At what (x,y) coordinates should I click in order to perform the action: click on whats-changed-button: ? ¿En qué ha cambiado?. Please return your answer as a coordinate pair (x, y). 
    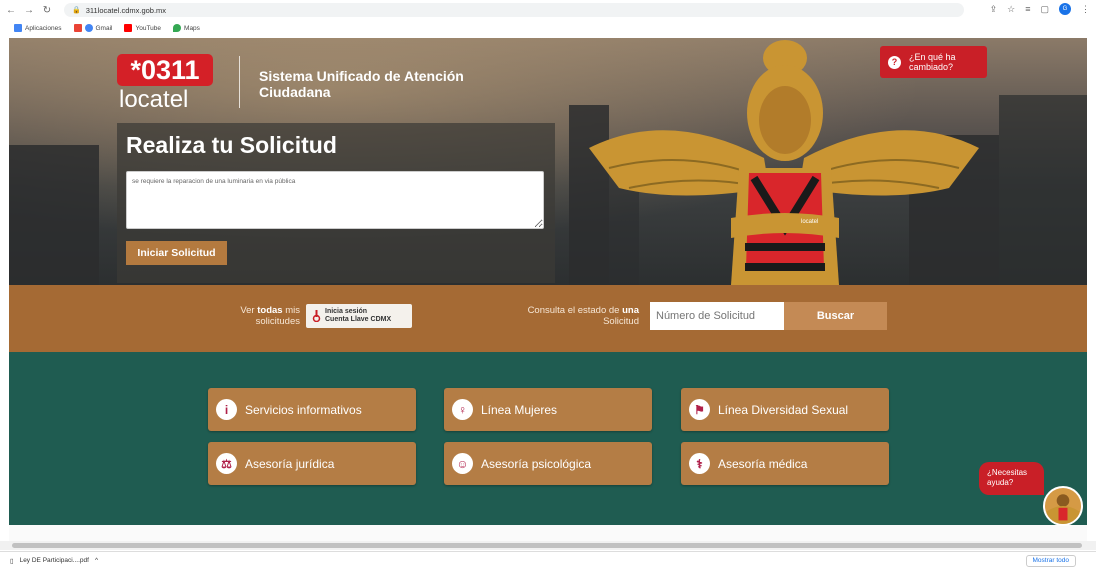
    Looking at the image, I should click on (933, 62).